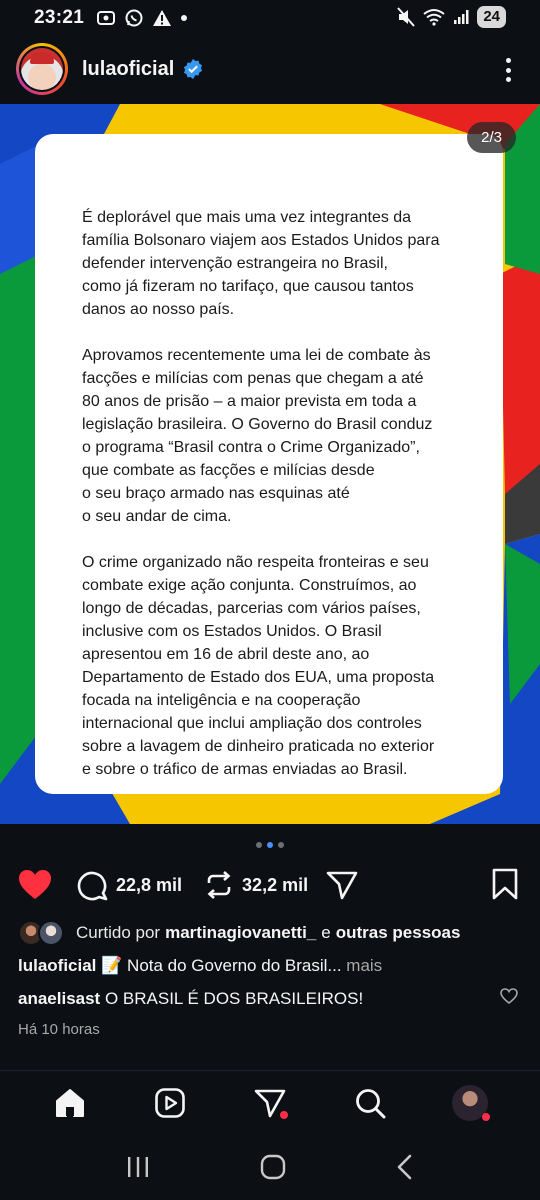 The width and height of the screenshot is (540, 1200). I want to click on comment-text: O BRASIL É DOS BRASILEIROS!, so click(234, 998).